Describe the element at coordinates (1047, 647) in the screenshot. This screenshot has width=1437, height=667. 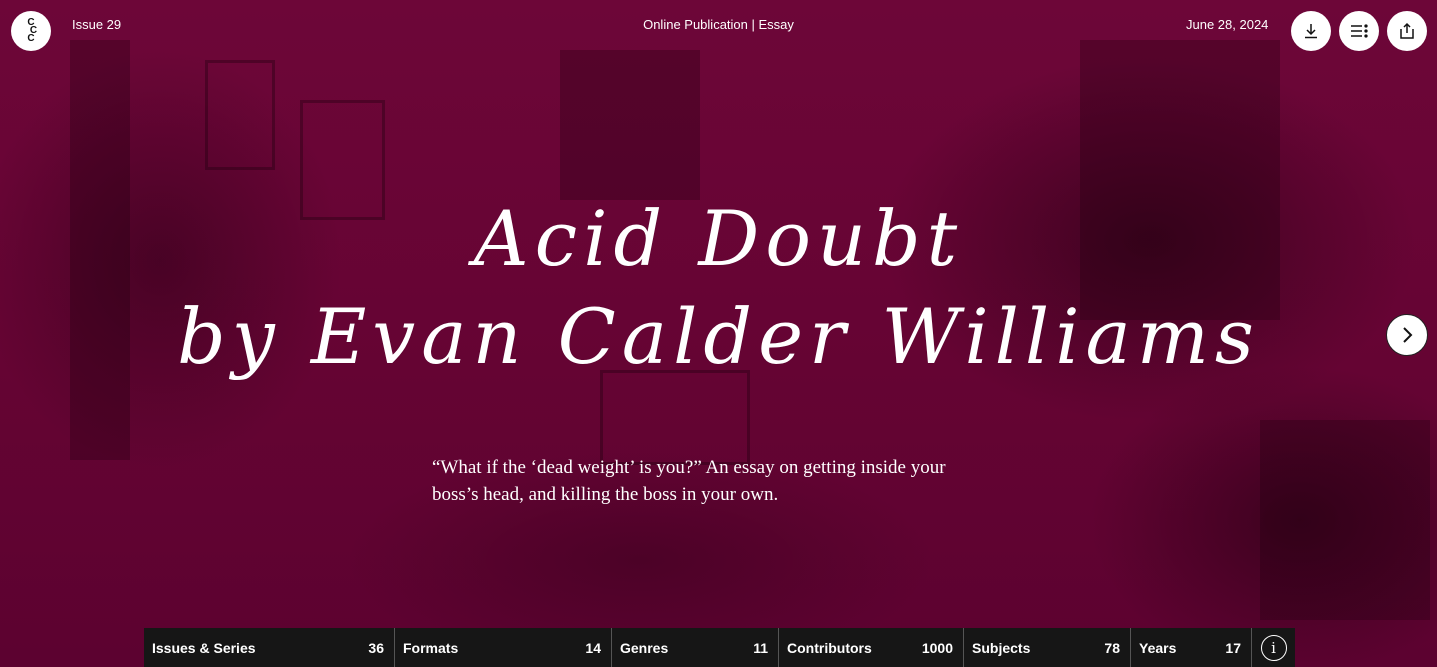
I see `filter-subjects: Subjects 78` at that location.